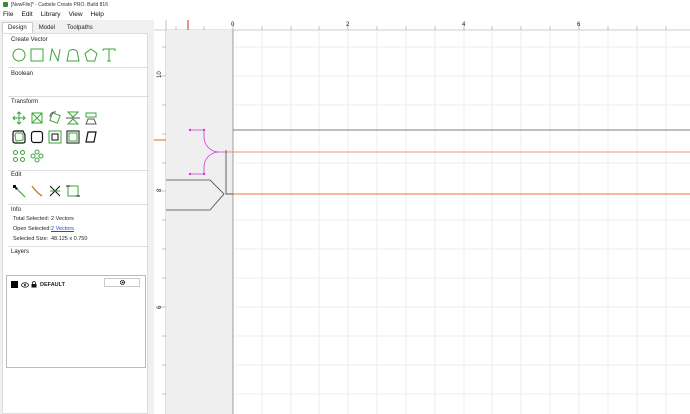 The image size is (690, 414). What do you see at coordinates (19, 55) in the screenshot?
I see `circle-tool-icon` at bounding box center [19, 55].